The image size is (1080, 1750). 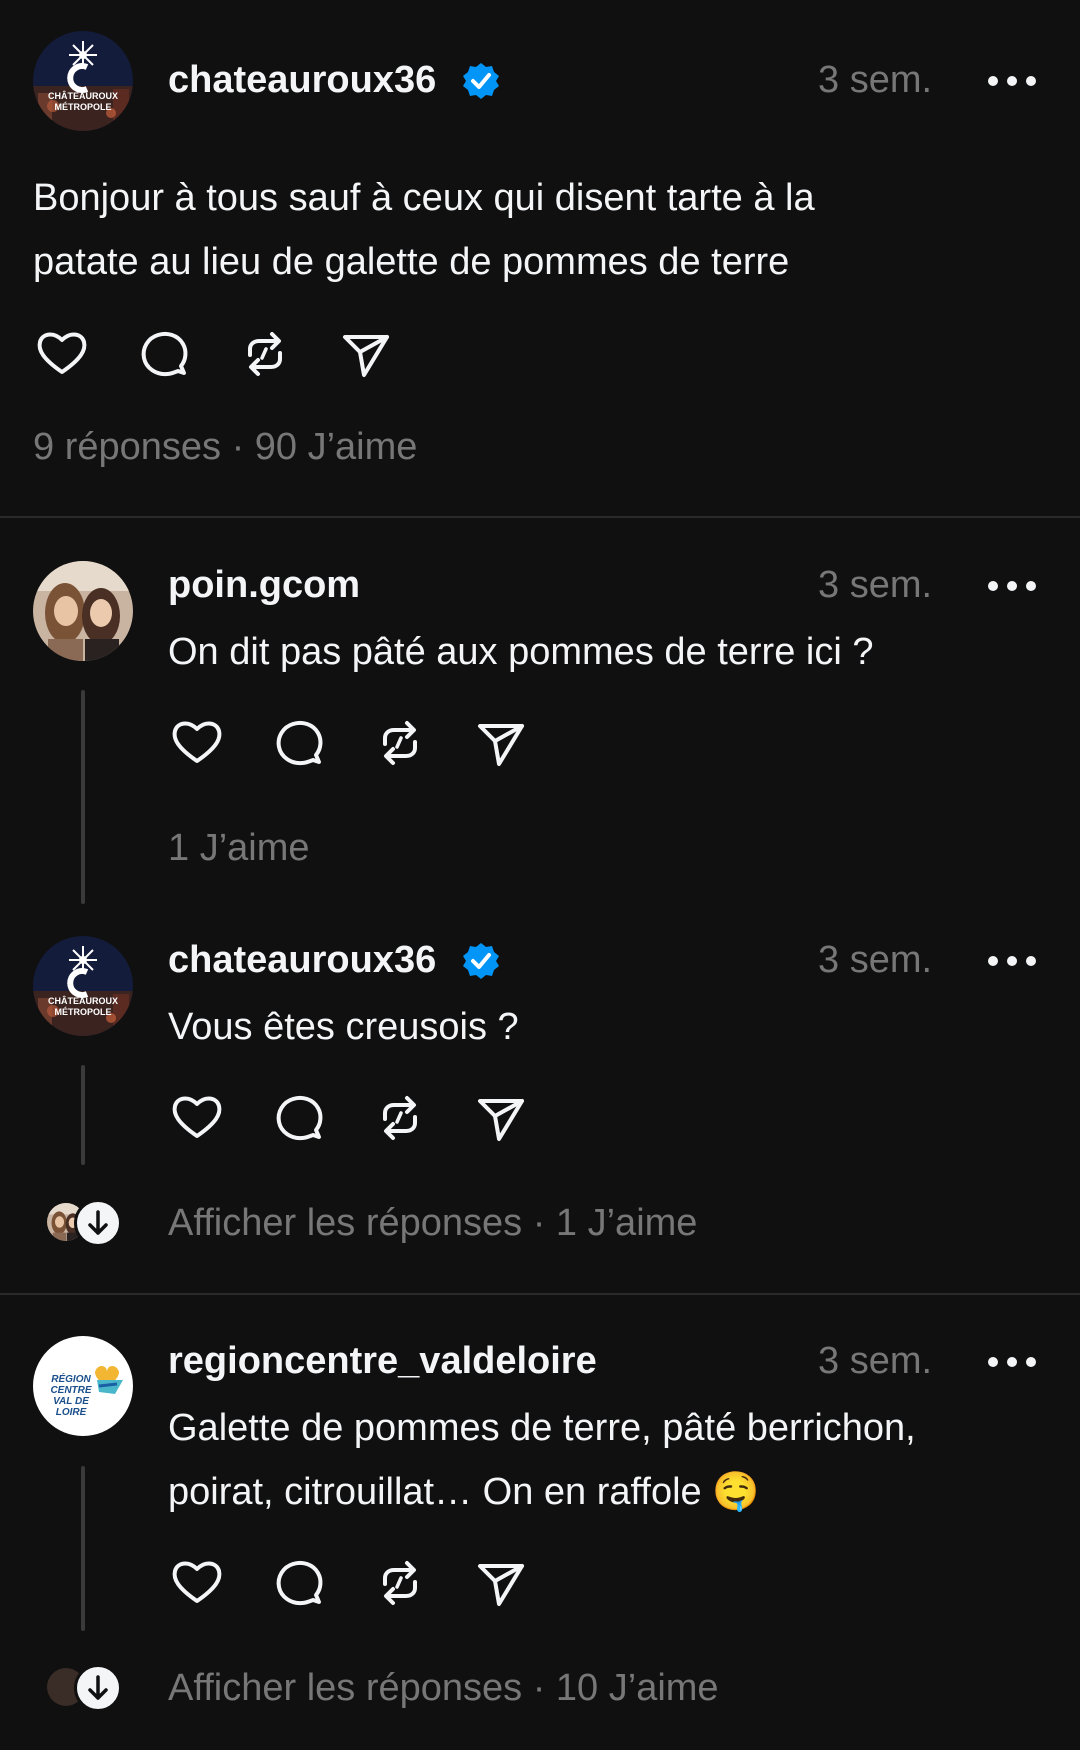 What do you see at coordinates (875, 80) in the screenshot?
I see `post-time: 3 sem.` at bounding box center [875, 80].